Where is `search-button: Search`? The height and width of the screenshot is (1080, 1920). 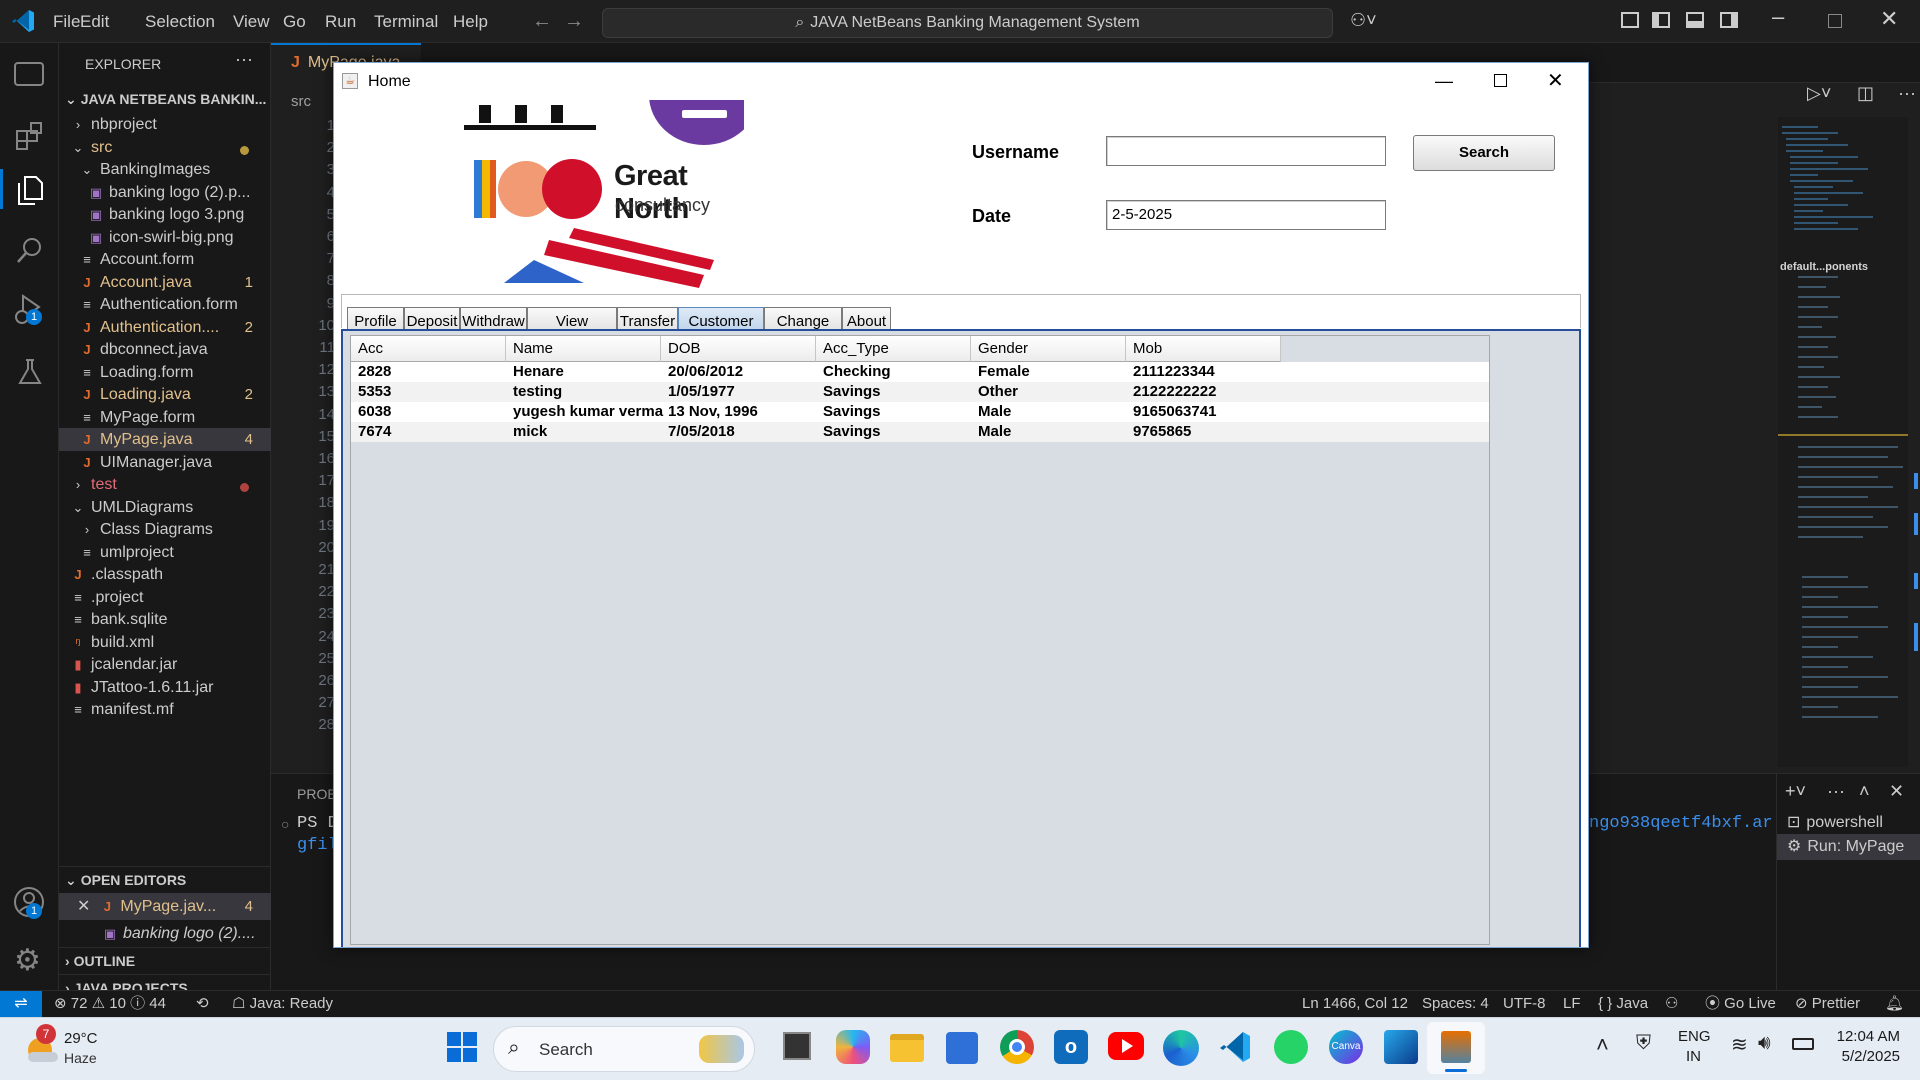 search-button: Search is located at coordinates (1484, 153).